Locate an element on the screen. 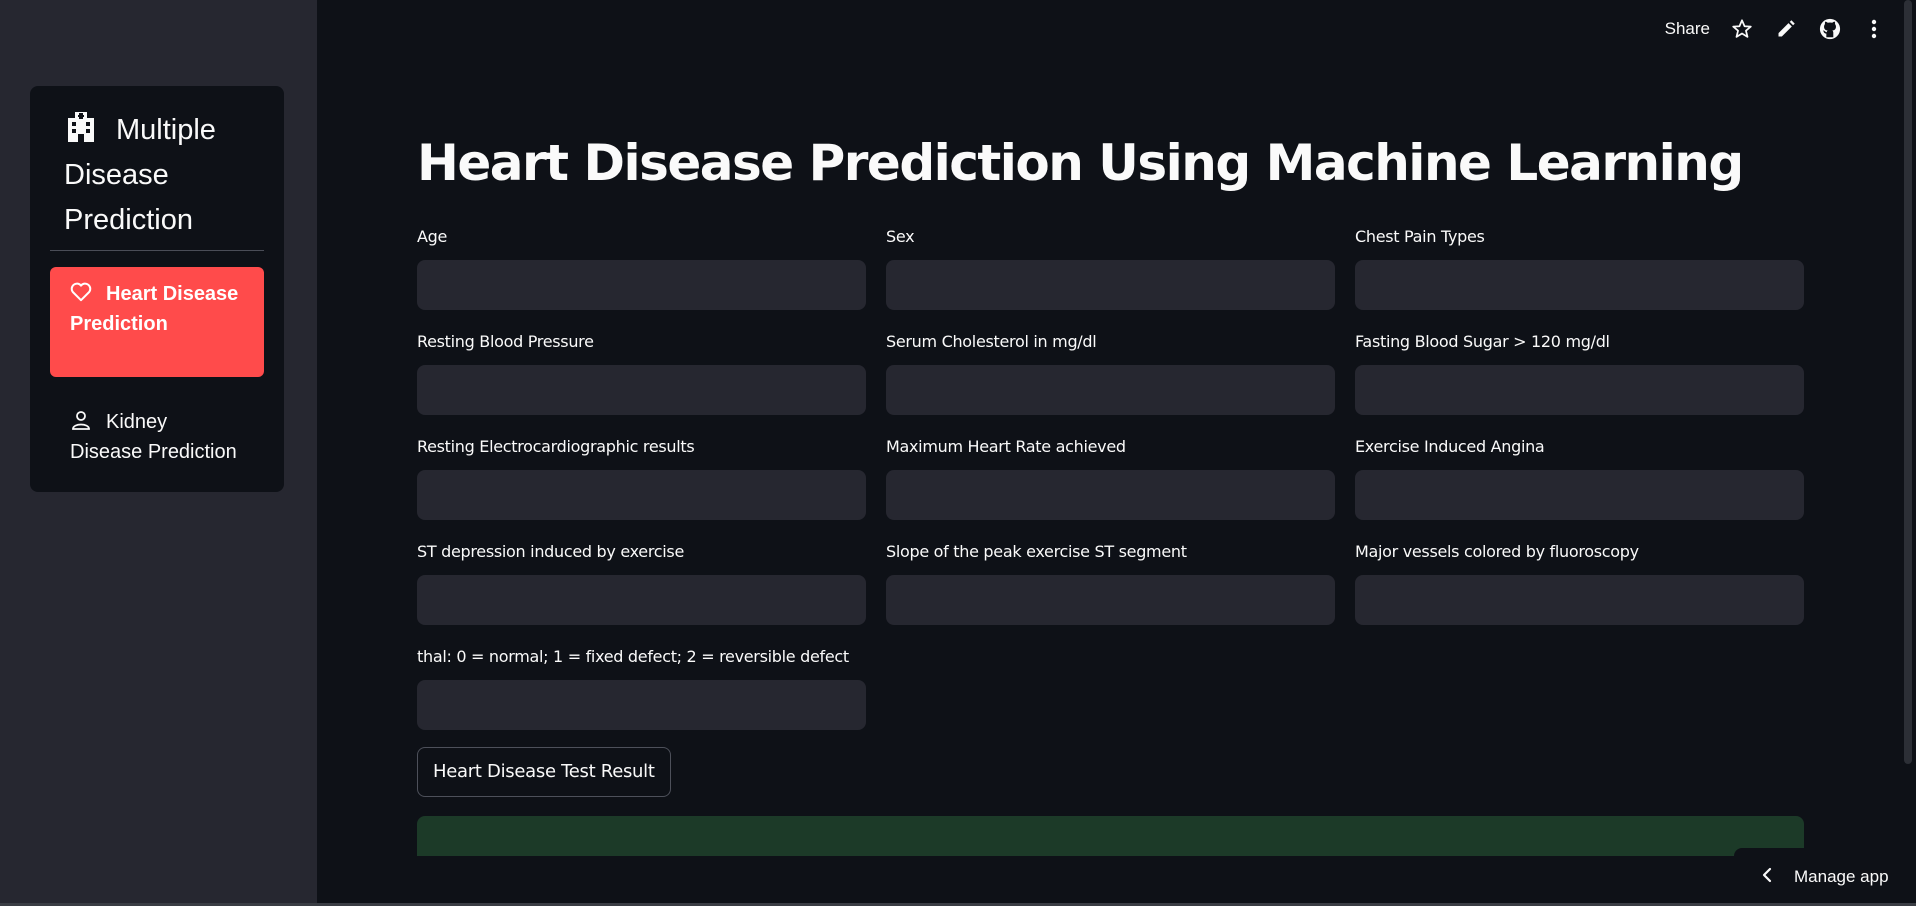  manage-app-label: Manage app is located at coordinates (1841, 876).